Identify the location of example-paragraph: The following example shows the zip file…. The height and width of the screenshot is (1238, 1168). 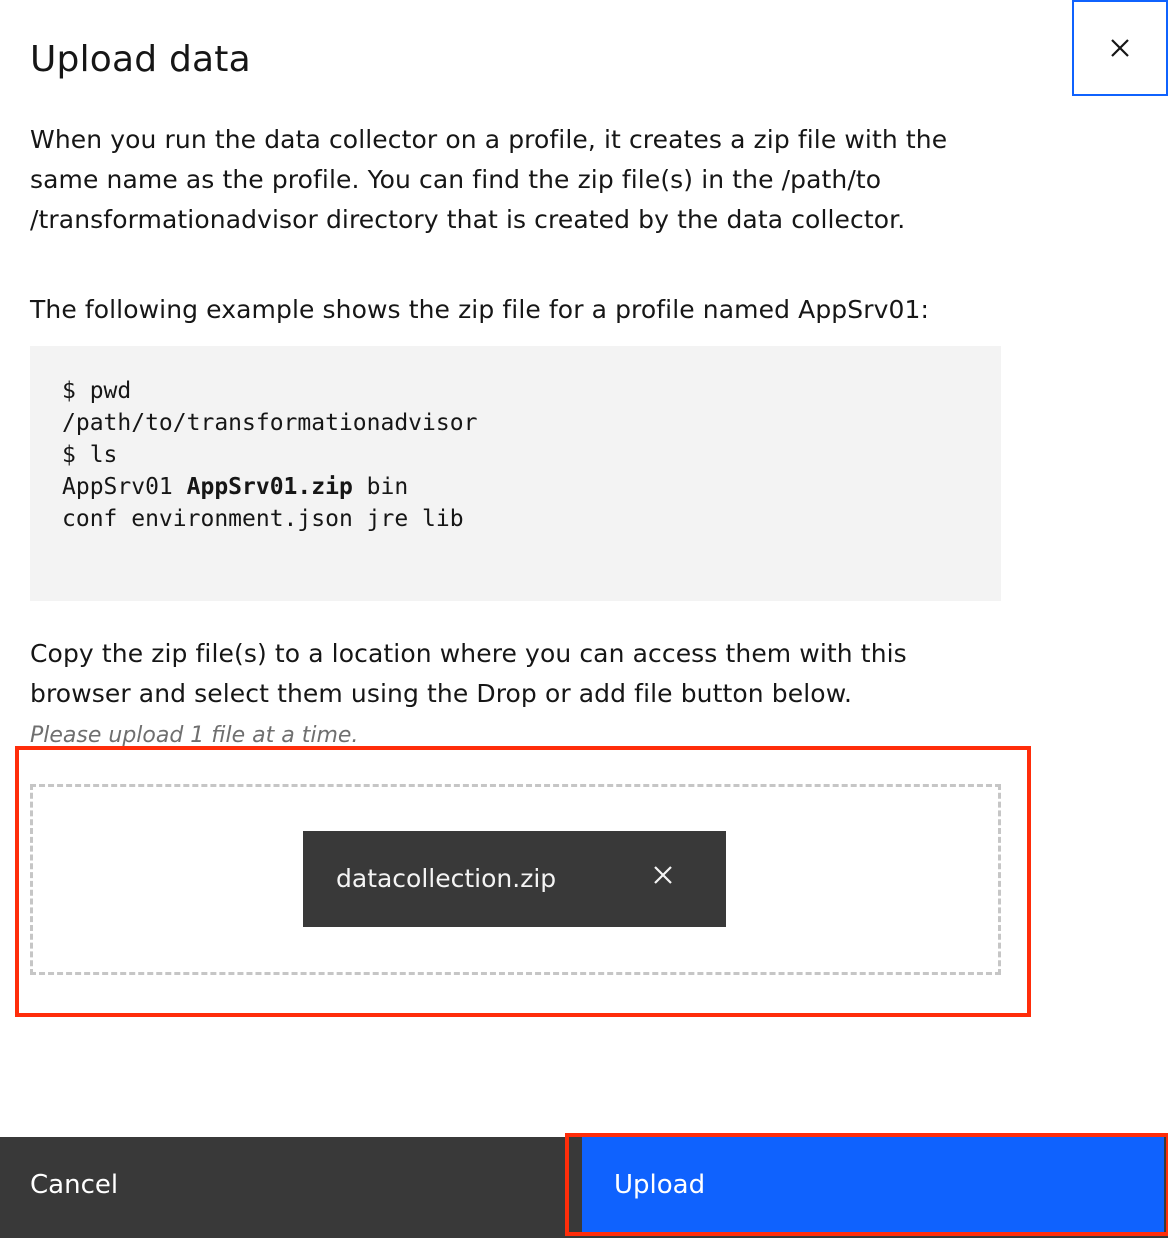
(480, 309).